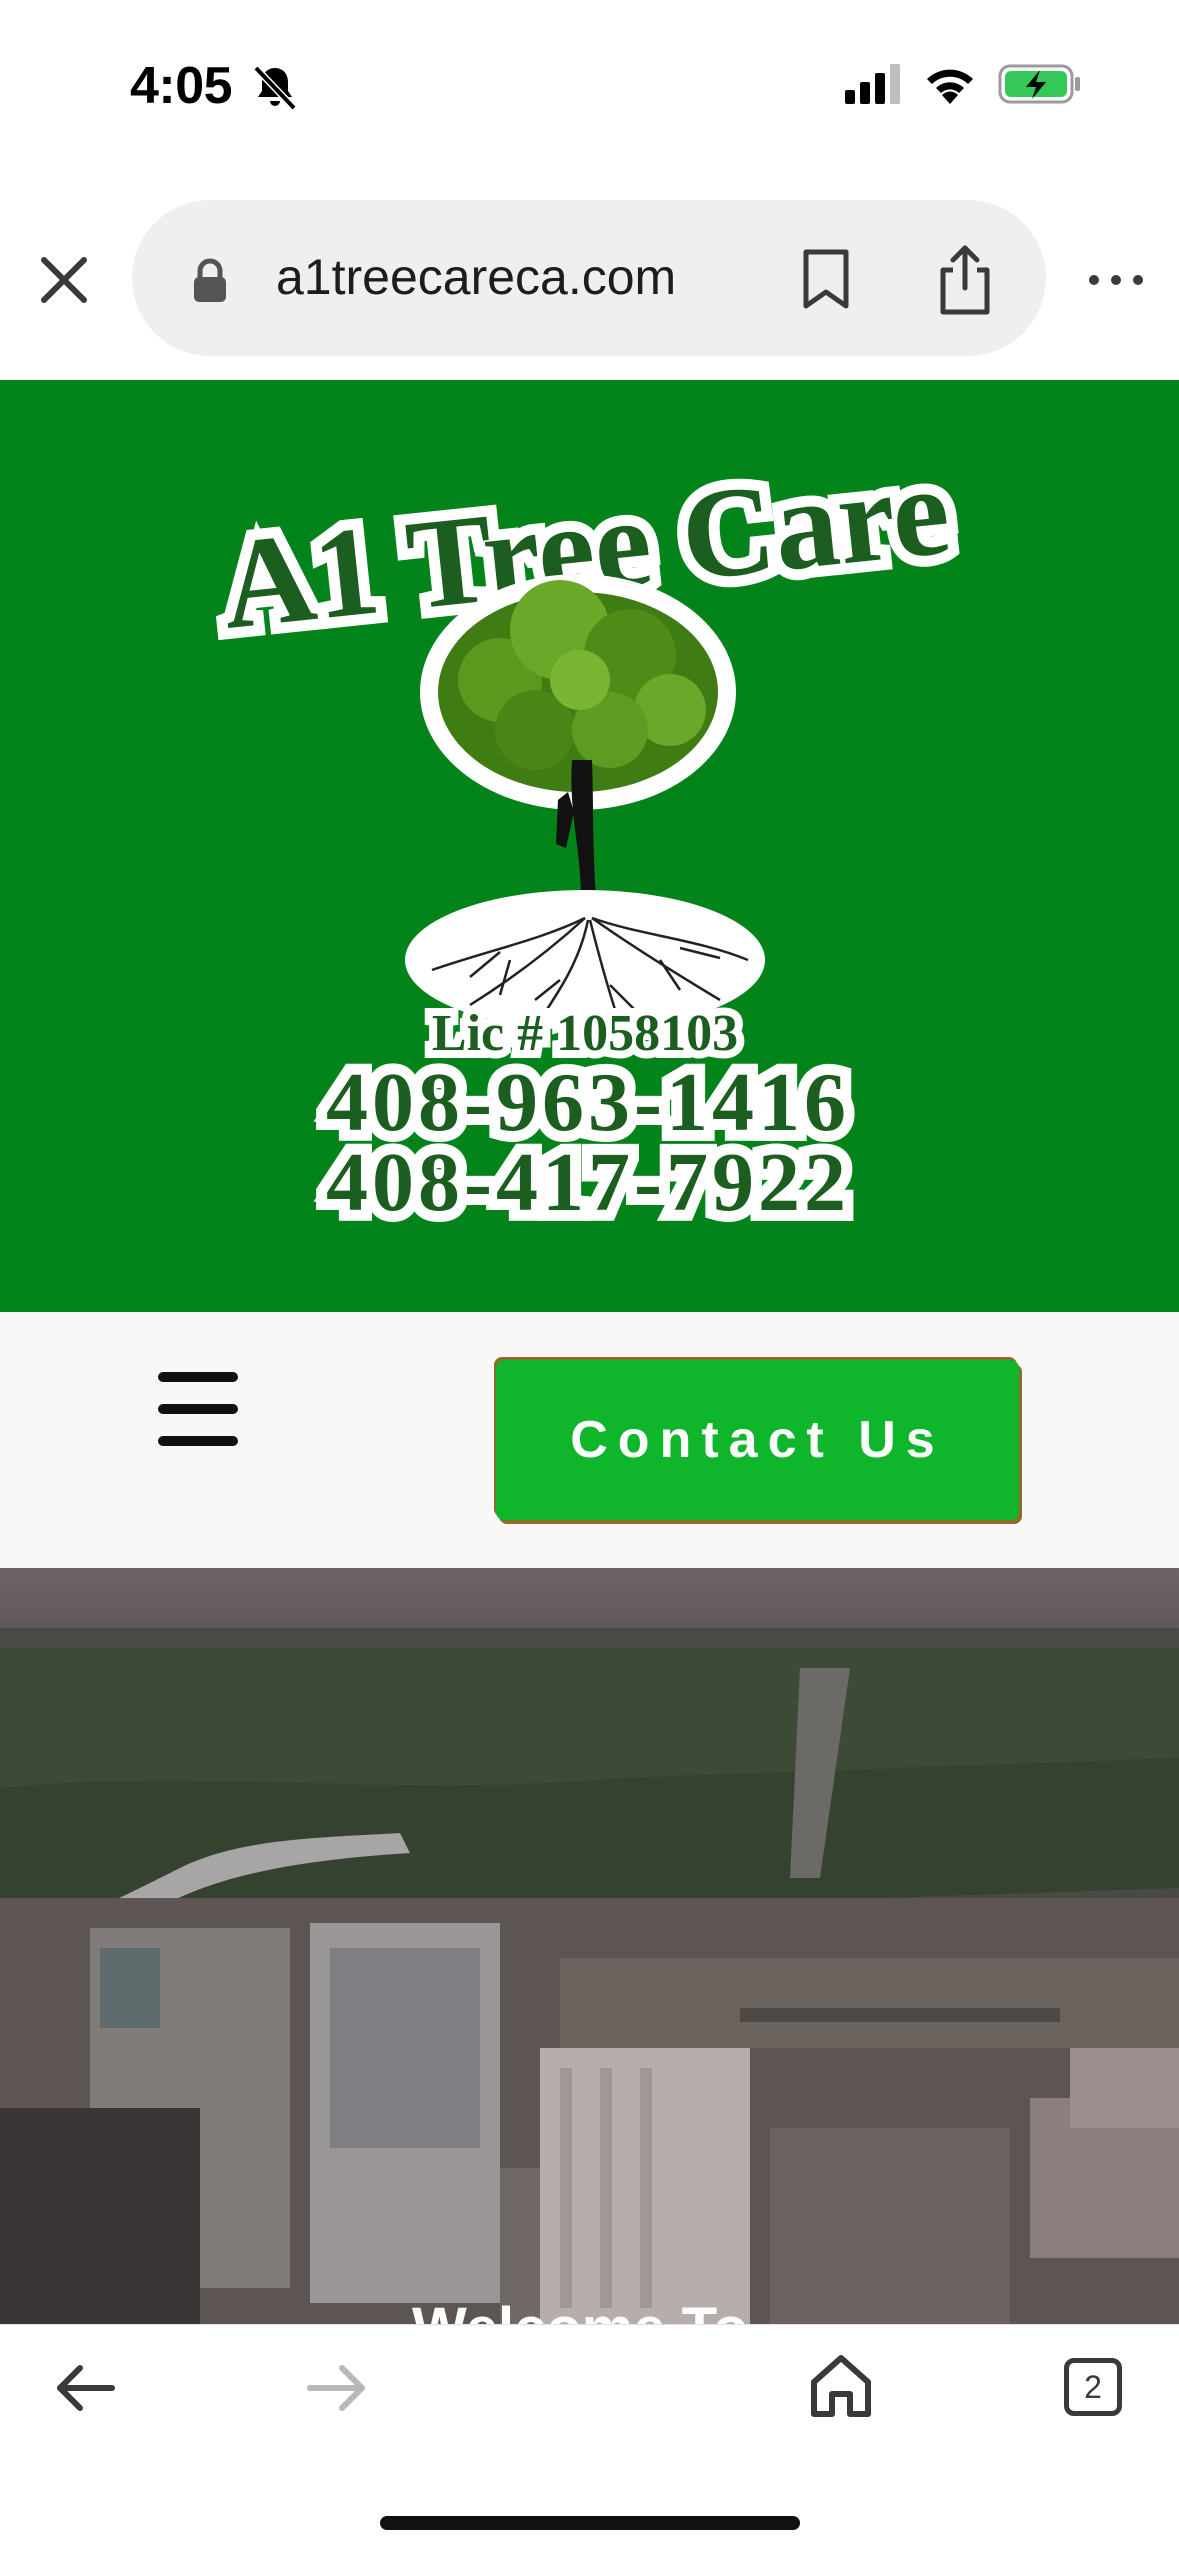  What do you see at coordinates (64, 280) in the screenshot?
I see `close-icon` at bounding box center [64, 280].